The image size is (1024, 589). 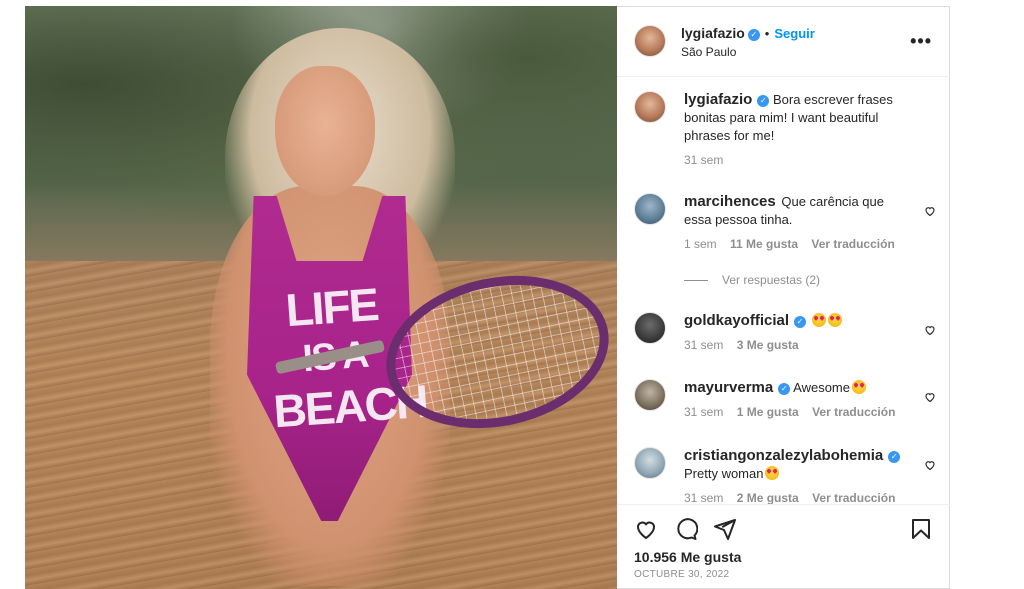 I want to click on commenter-username: mayurverma, so click(x=728, y=387).